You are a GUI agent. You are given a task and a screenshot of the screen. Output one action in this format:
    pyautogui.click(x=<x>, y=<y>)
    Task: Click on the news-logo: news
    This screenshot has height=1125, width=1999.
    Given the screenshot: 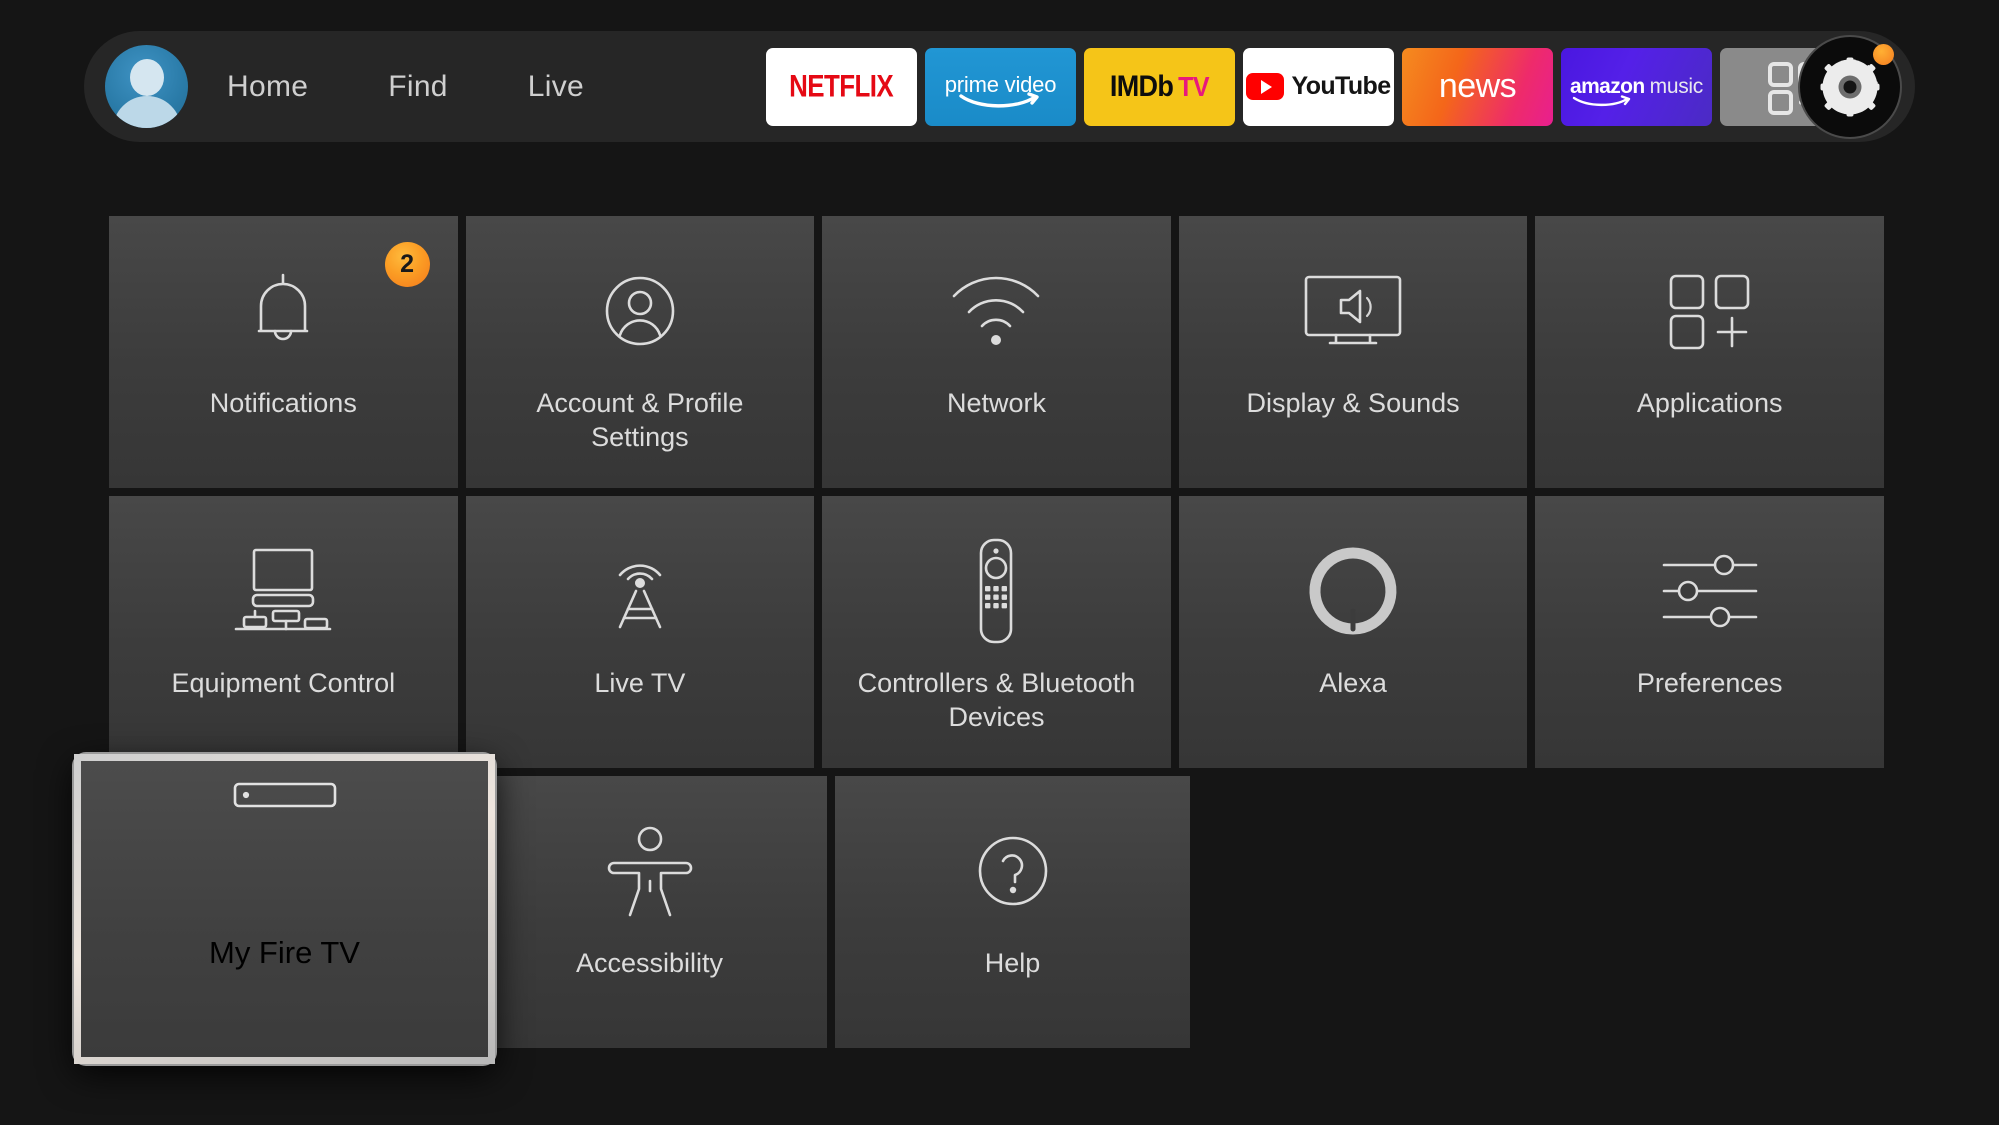 What is the action you would take?
    pyautogui.click(x=1477, y=86)
    